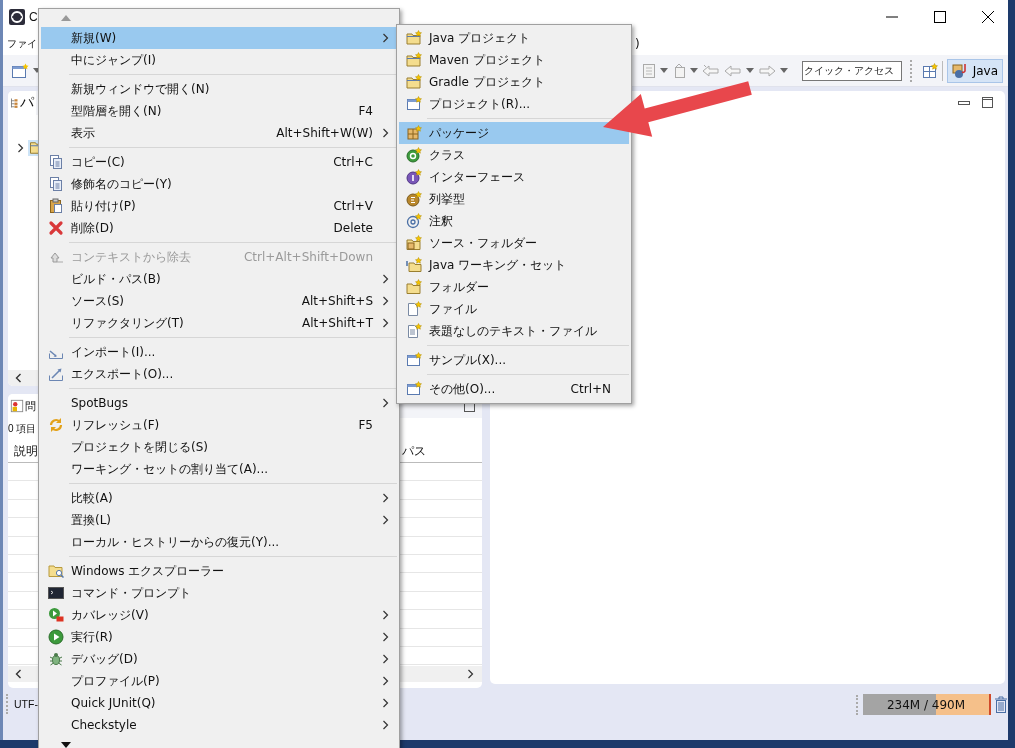 The image size is (1015, 748). What do you see at coordinates (514, 331) in the screenshot?
I see `menu-item: 表題なしのテキスト・ファイル` at bounding box center [514, 331].